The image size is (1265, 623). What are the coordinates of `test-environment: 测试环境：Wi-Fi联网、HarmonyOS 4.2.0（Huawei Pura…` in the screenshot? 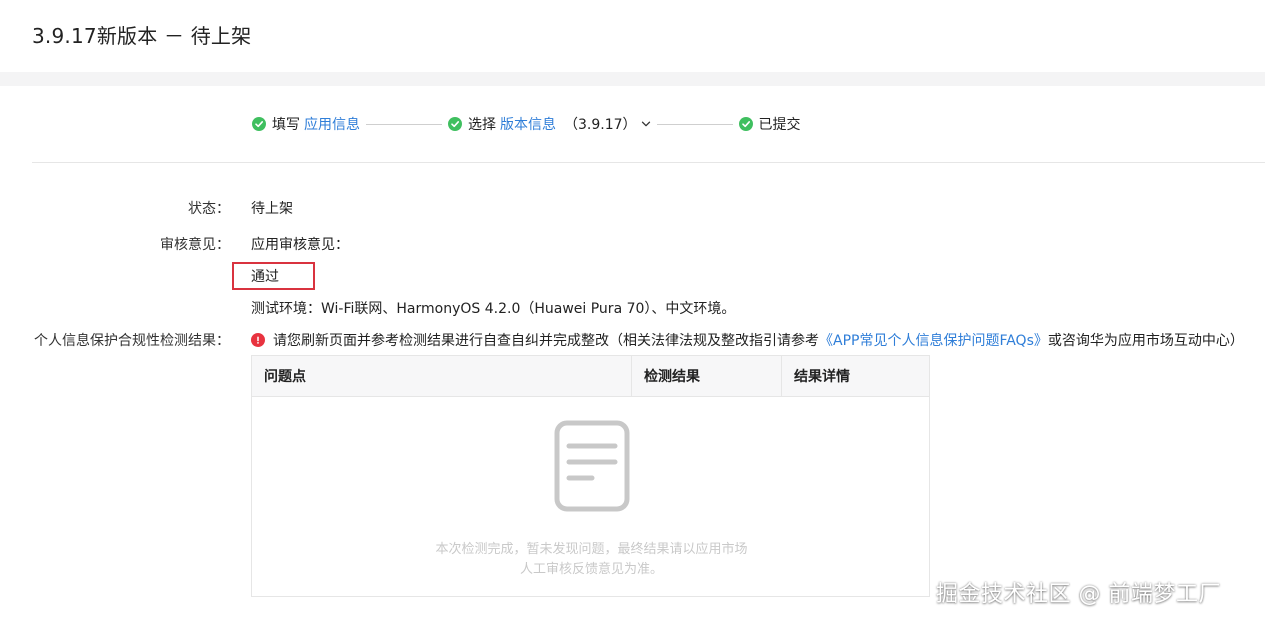 It's located at (493, 309).